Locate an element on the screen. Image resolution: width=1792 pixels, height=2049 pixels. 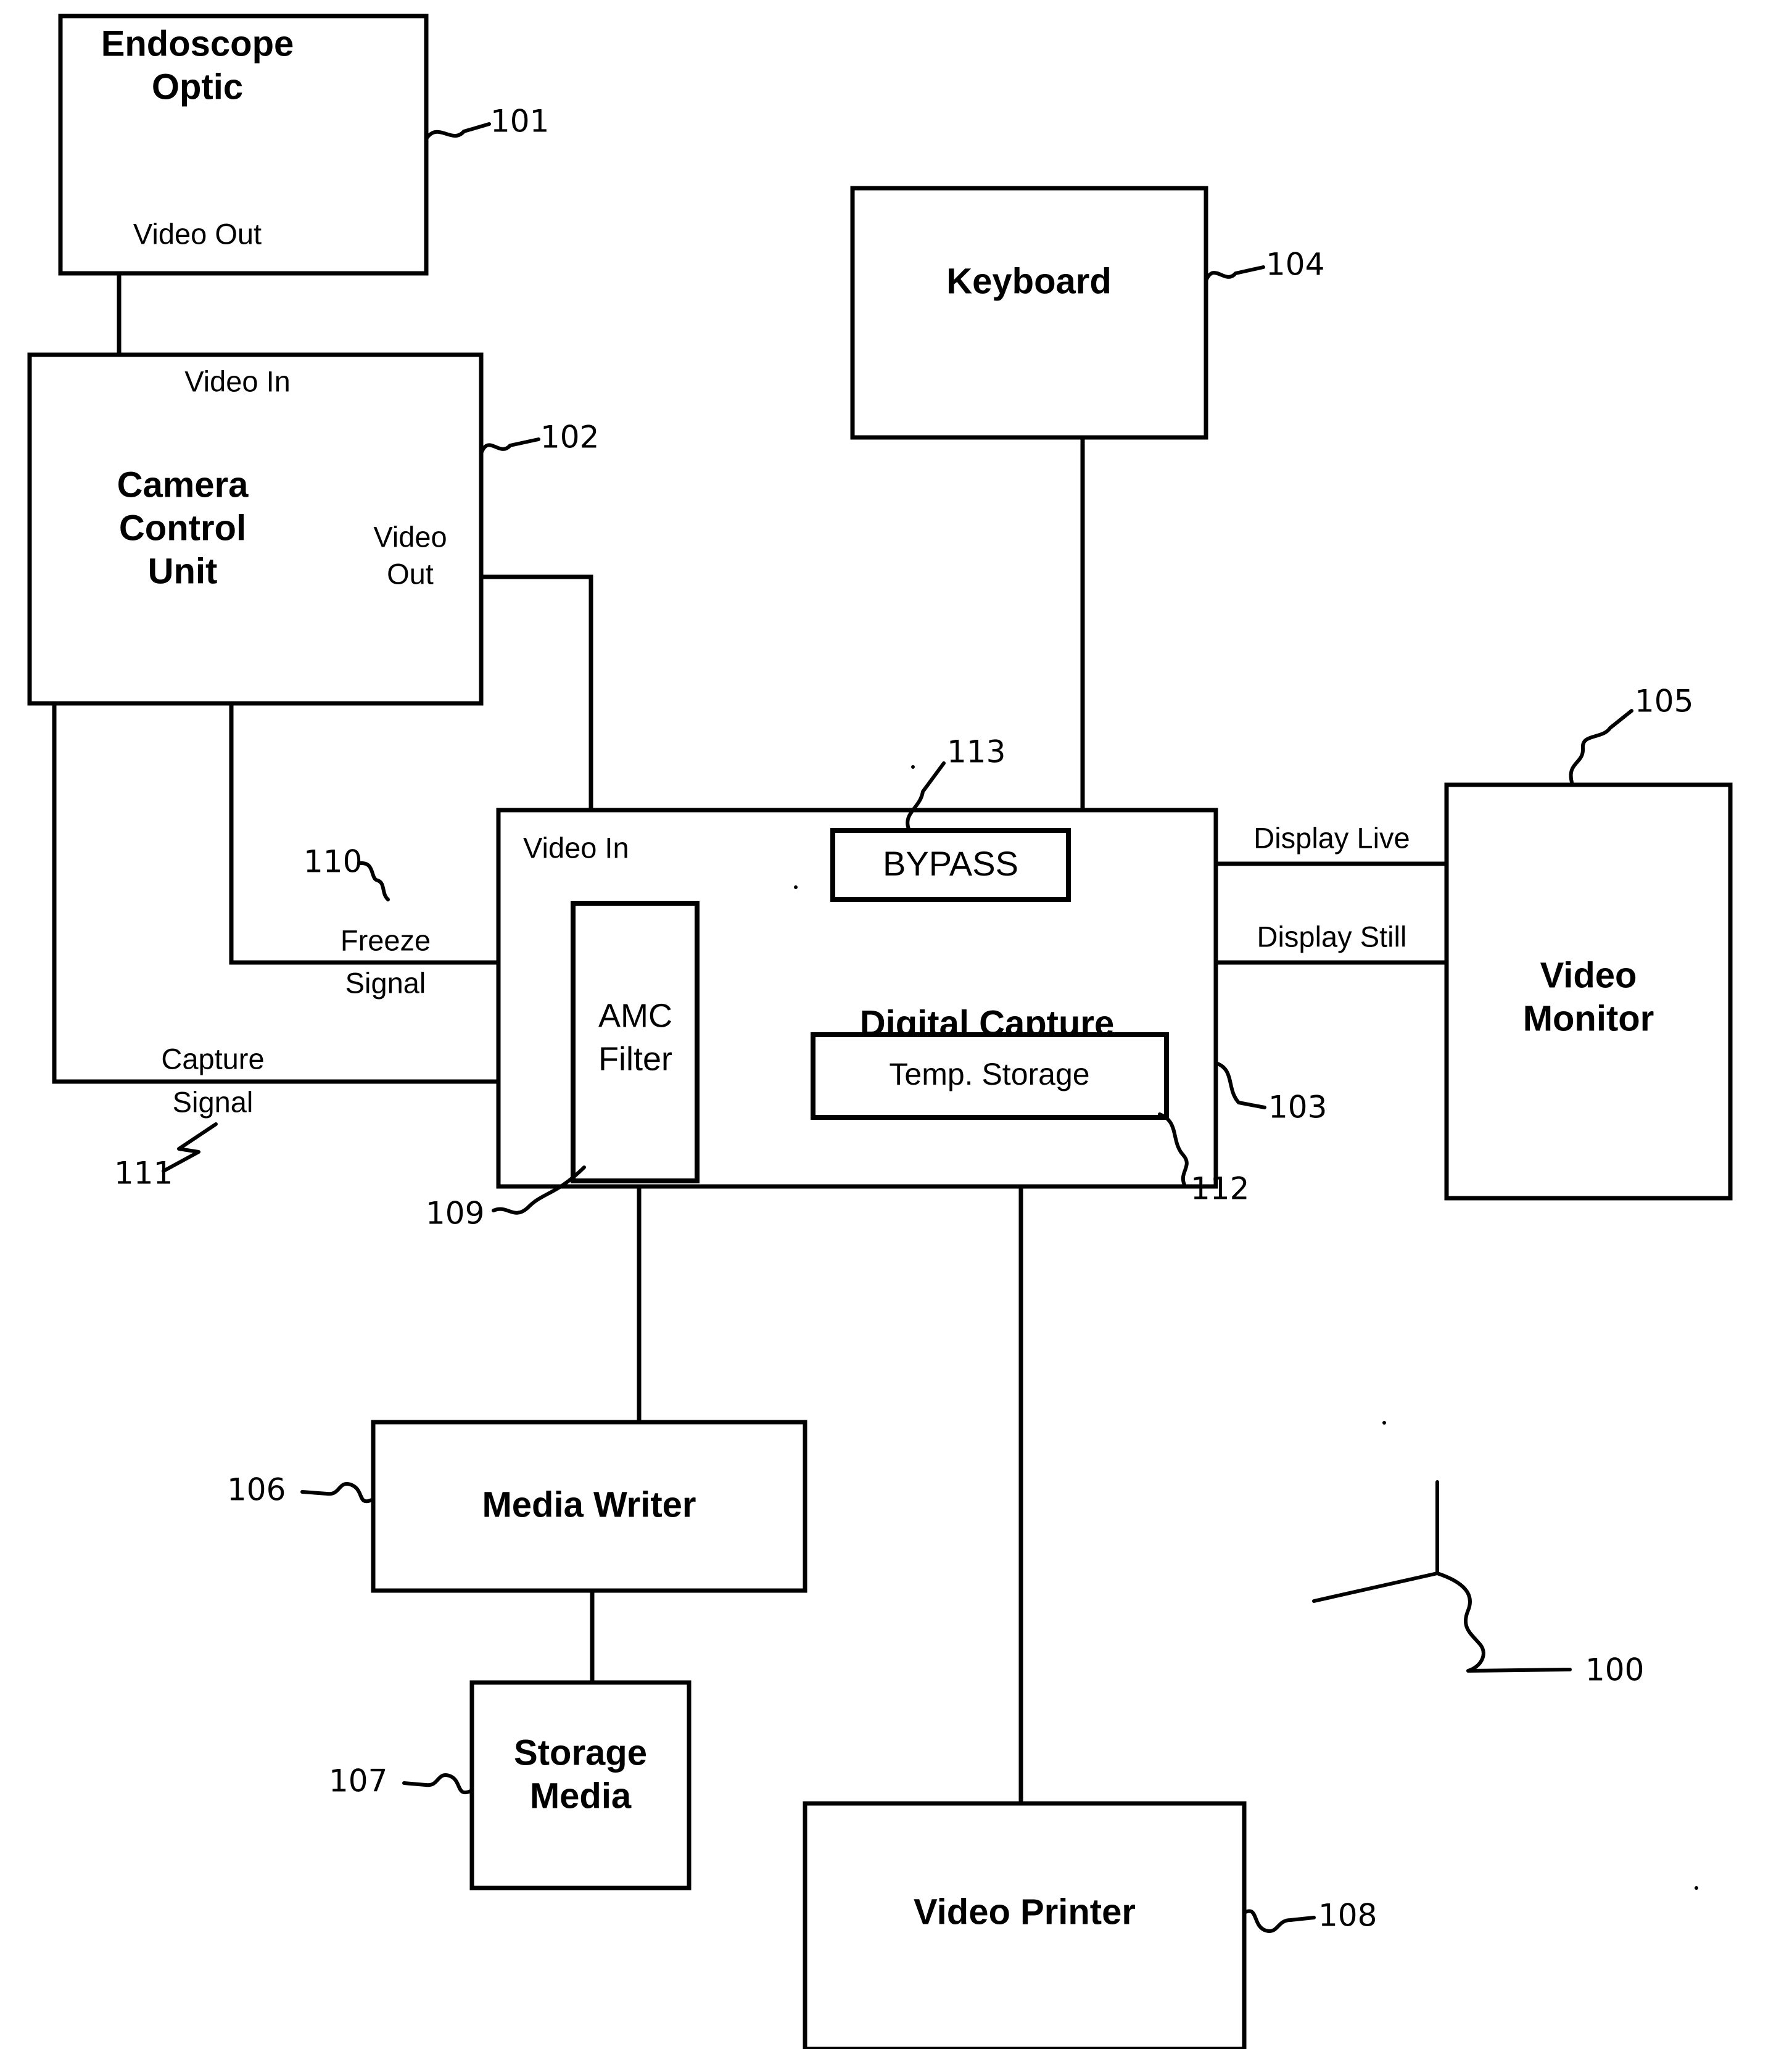
storage-media-title-line2: Media is located at coordinates (581, 1796).